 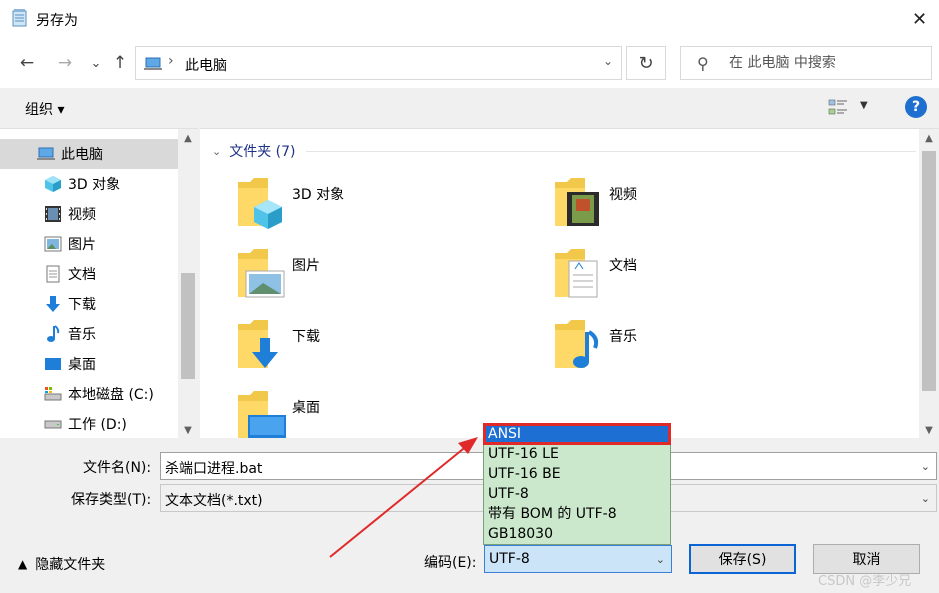 What do you see at coordinates (82, 245) in the screenshot?
I see `sidebar-item-label: 图片` at bounding box center [82, 245].